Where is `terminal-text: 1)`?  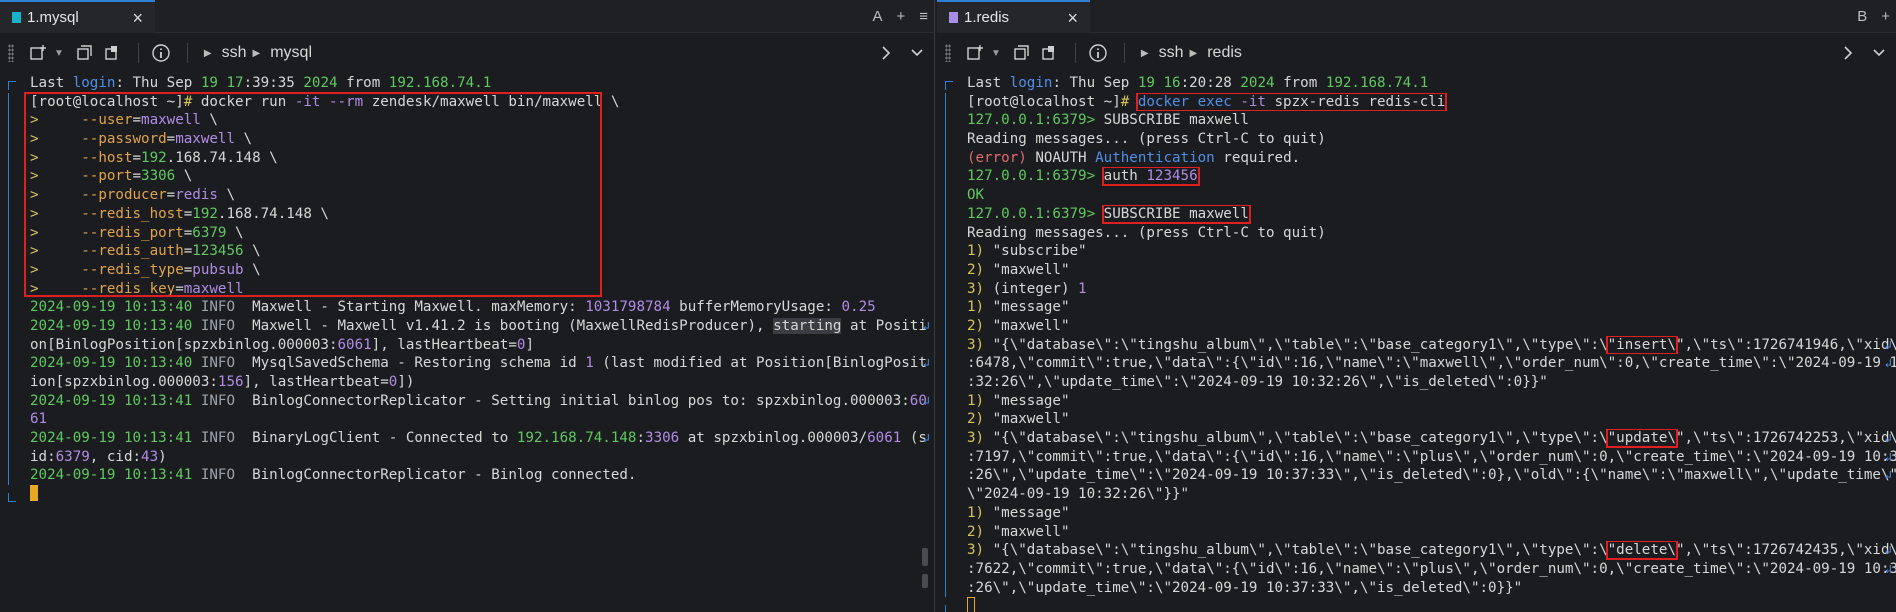 terminal-text: 1) is located at coordinates (980, 512).